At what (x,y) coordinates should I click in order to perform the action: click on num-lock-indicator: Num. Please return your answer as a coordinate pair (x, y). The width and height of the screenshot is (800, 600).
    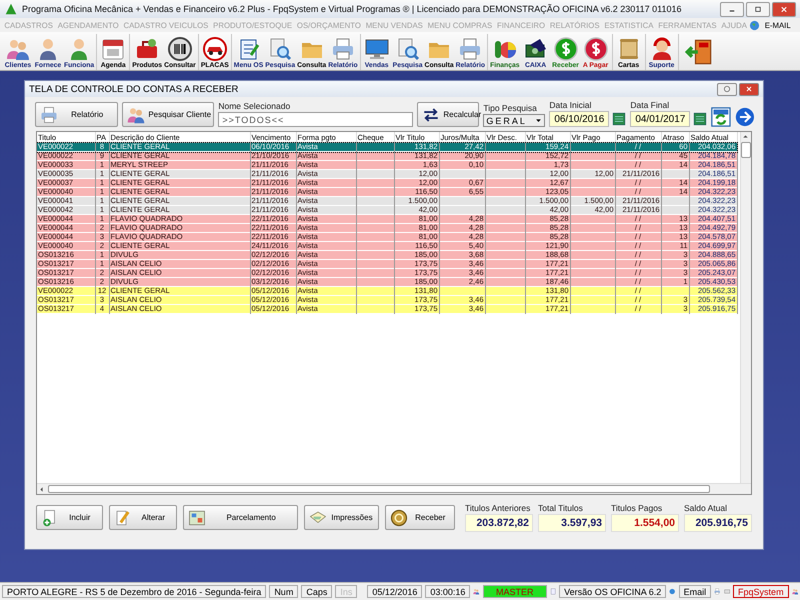
    Looking at the image, I should click on (283, 591).